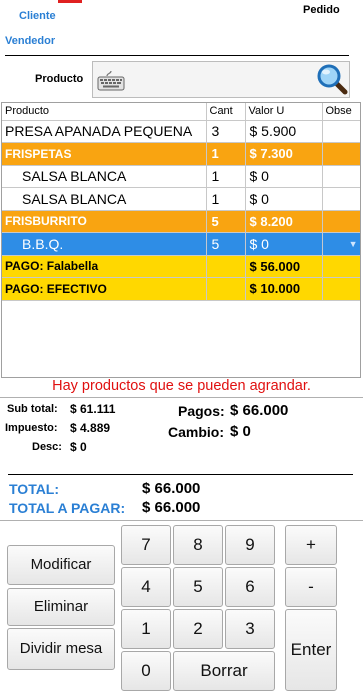 Image resolution: width=363 pixels, height=700 pixels. I want to click on grid-header-row: Producto Cant Valor U Obse, so click(181, 112).